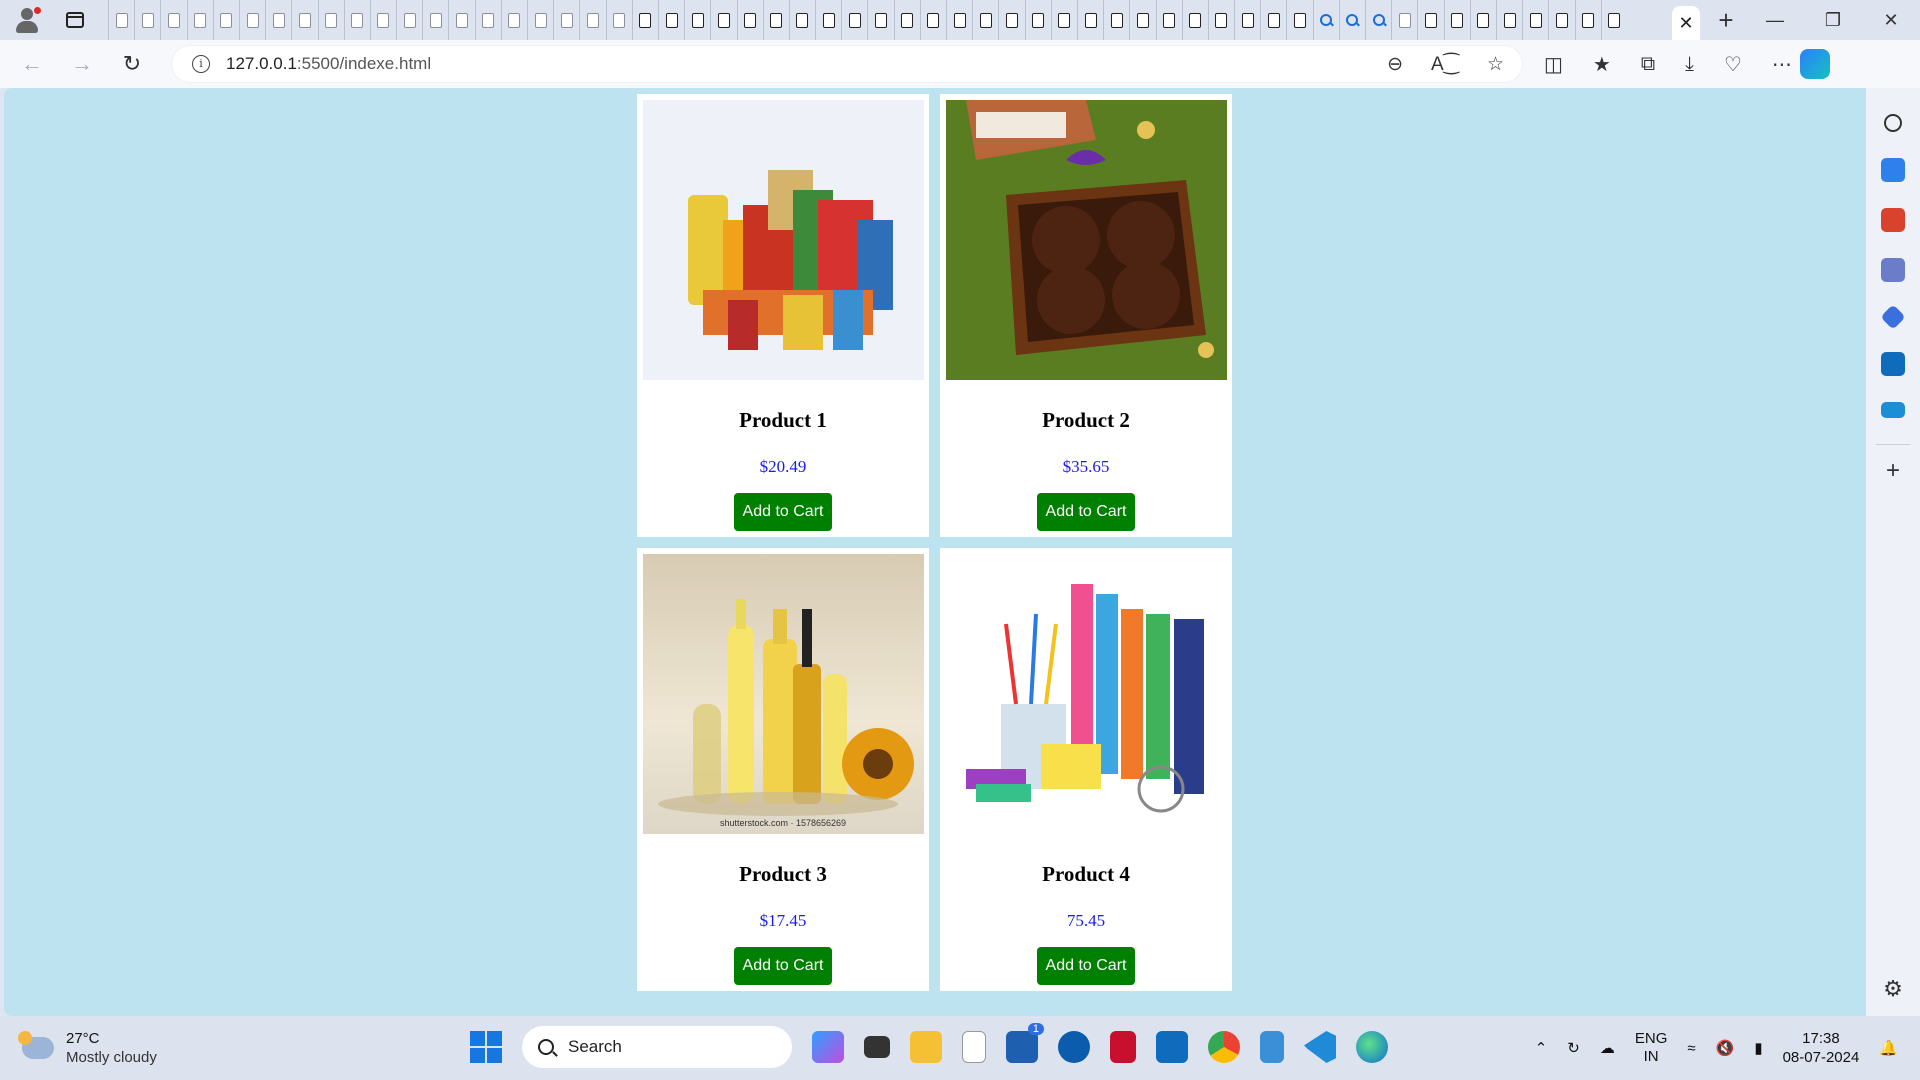 The image size is (1920, 1080). Describe the element at coordinates (1074, 1047) in the screenshot. I see `dell-icon` at that location.